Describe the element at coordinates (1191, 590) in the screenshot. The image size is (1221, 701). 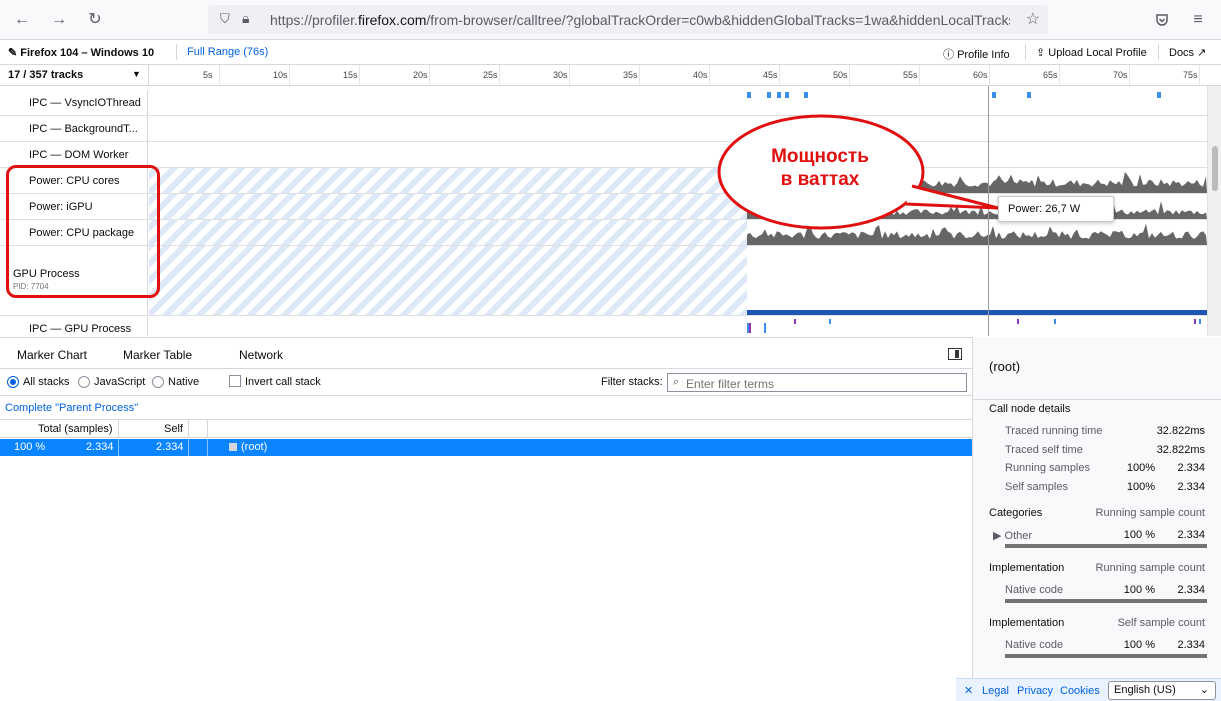
I see `implementation-value-1: 2.334` at that location.